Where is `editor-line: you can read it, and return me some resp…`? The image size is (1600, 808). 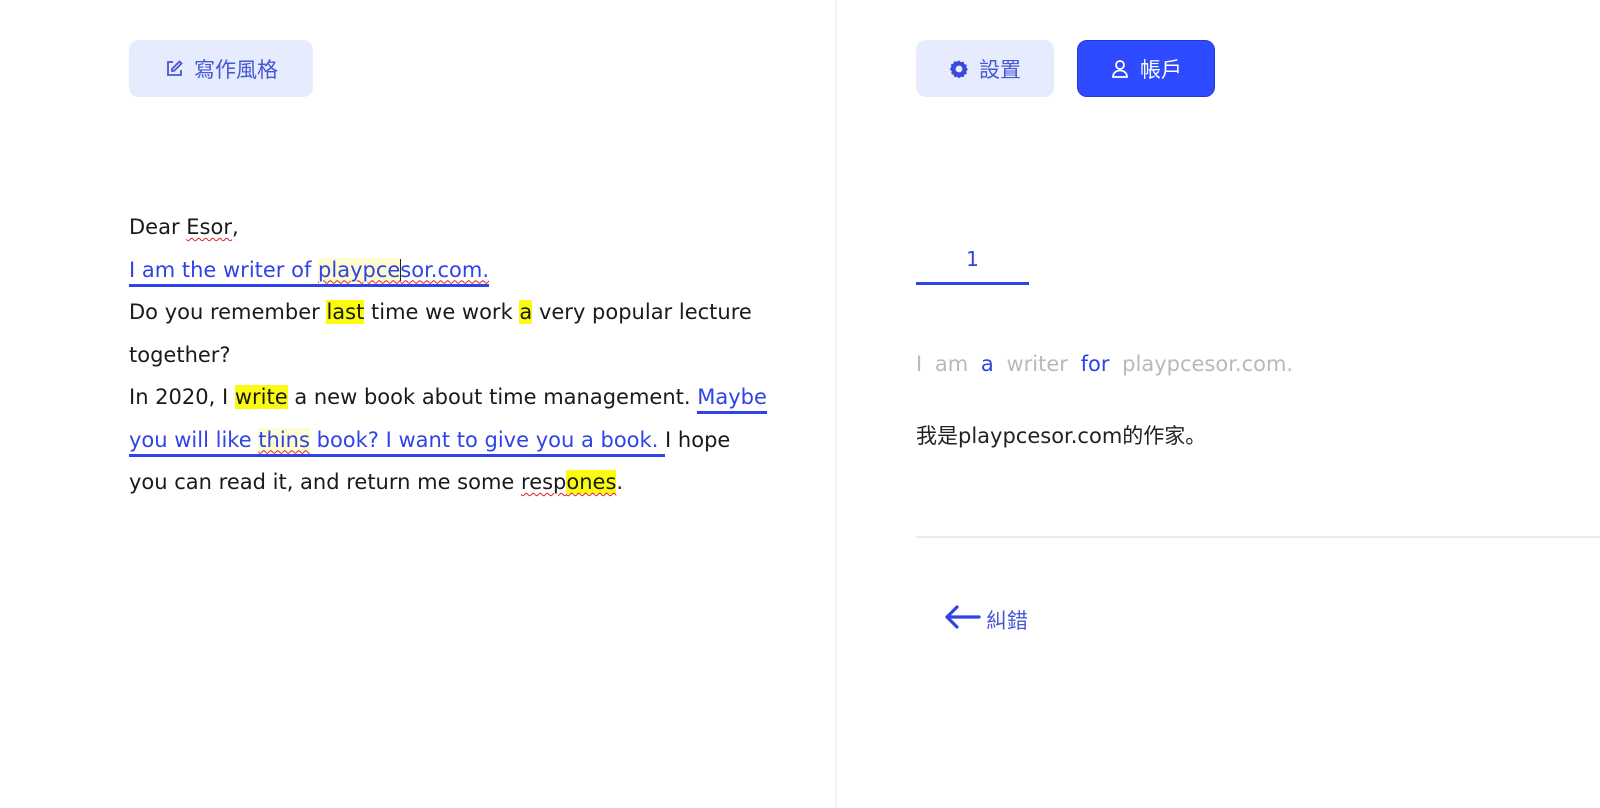 editor-line: you can read it, and return me some resp… is located at coordinates (449, 482).